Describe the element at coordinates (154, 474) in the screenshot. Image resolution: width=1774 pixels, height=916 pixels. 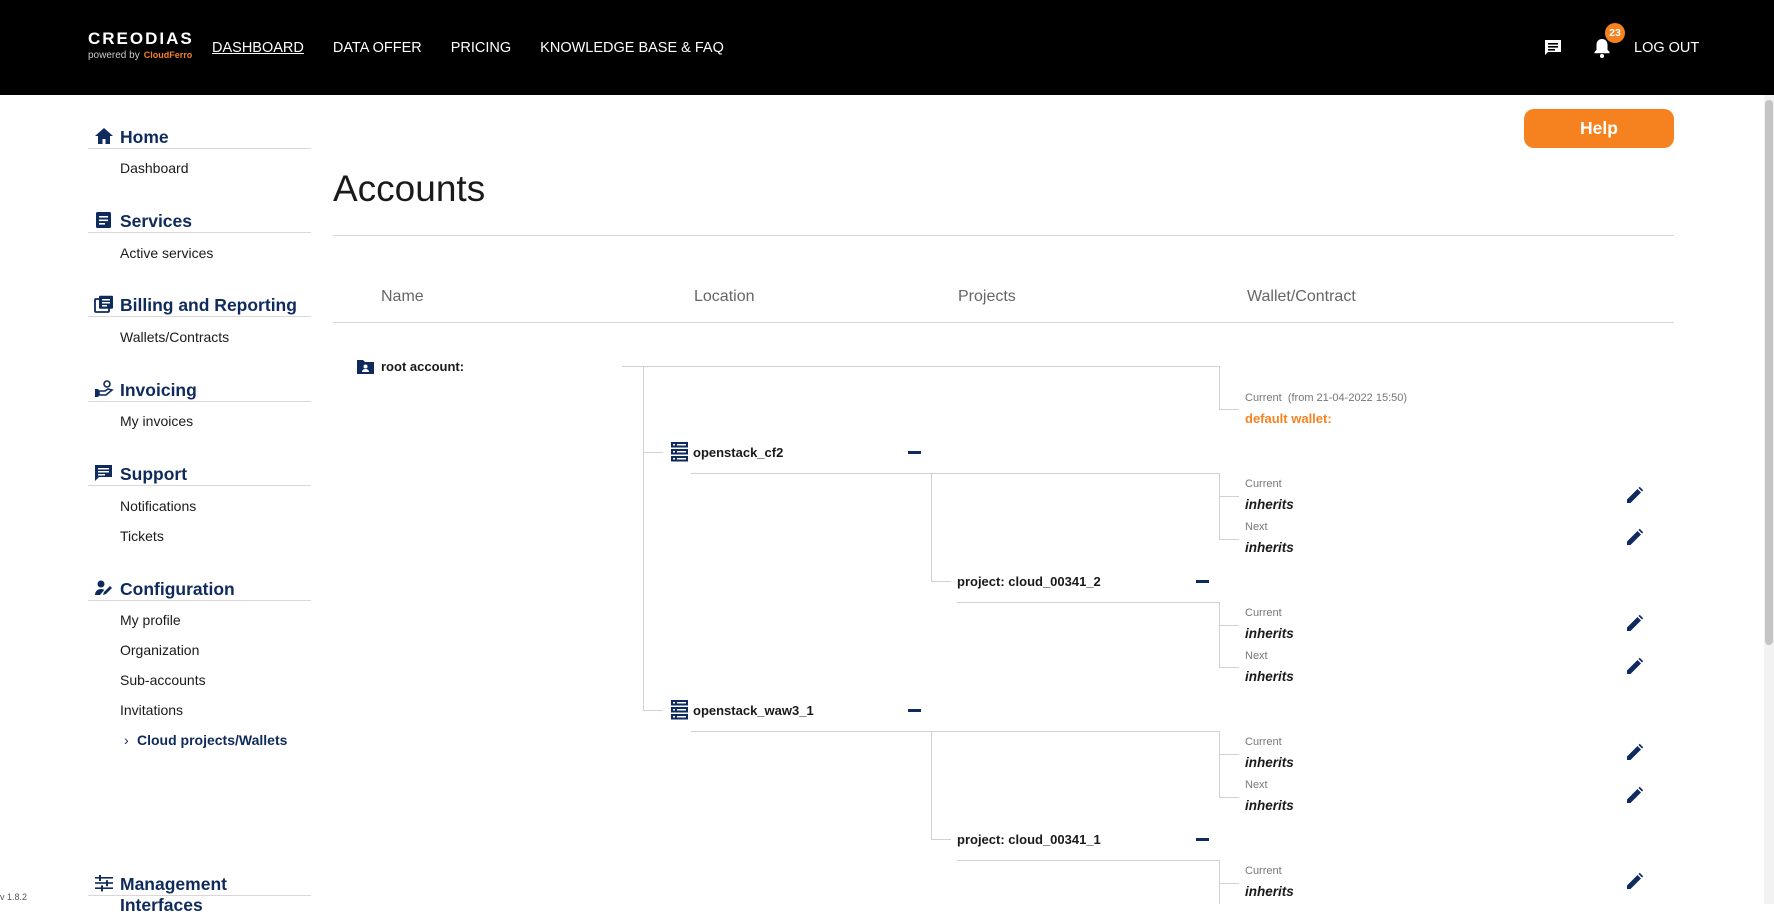
I see `sidebar-section-title: Support` at that location.